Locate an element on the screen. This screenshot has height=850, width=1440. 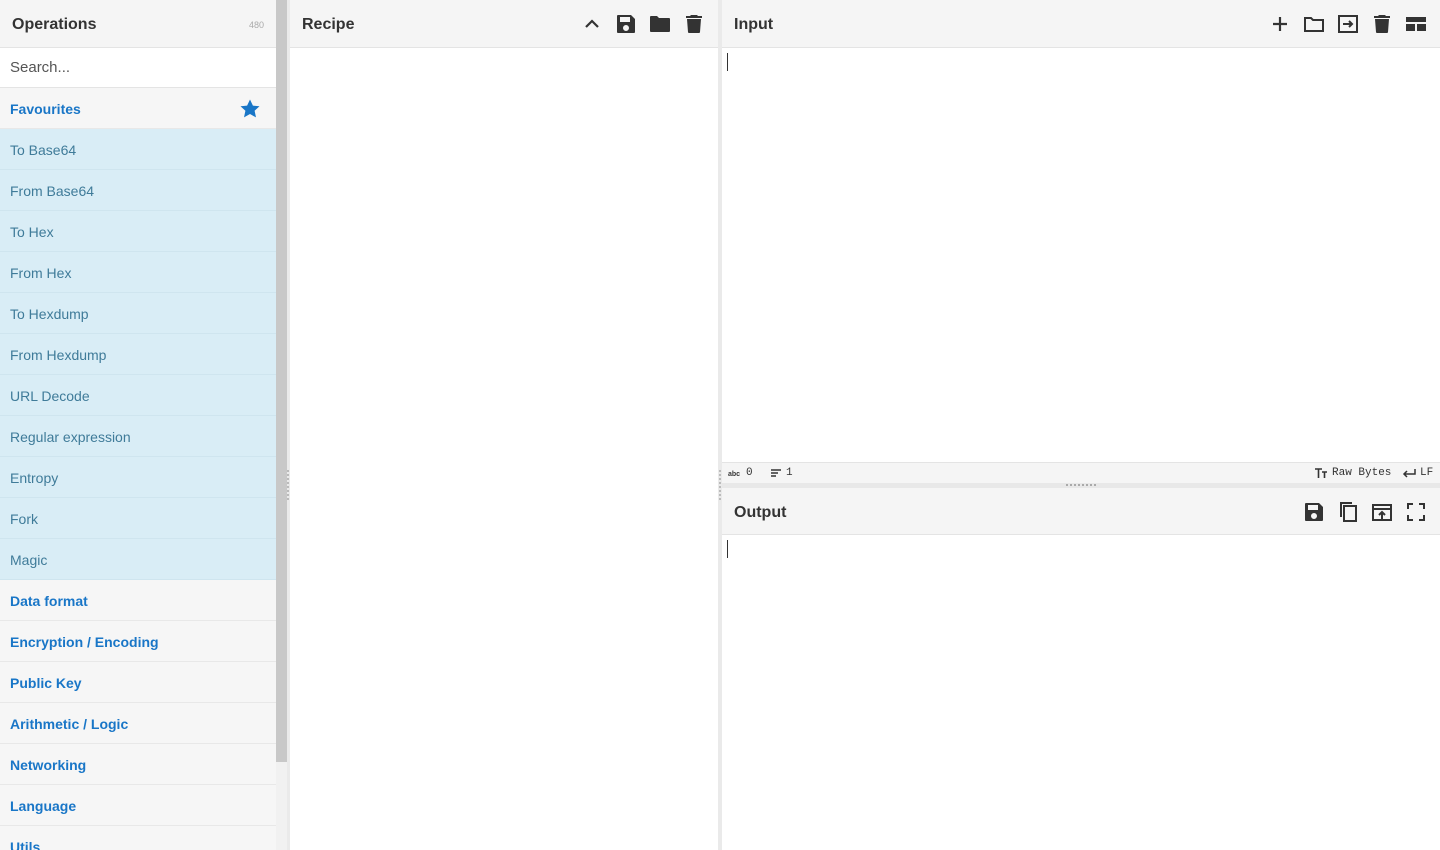
line-count: 1 is located at coordinates (781, 473).